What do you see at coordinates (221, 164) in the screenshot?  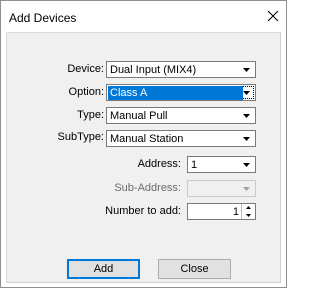 I see `address-select: 1` at bounding box center [221, 164].